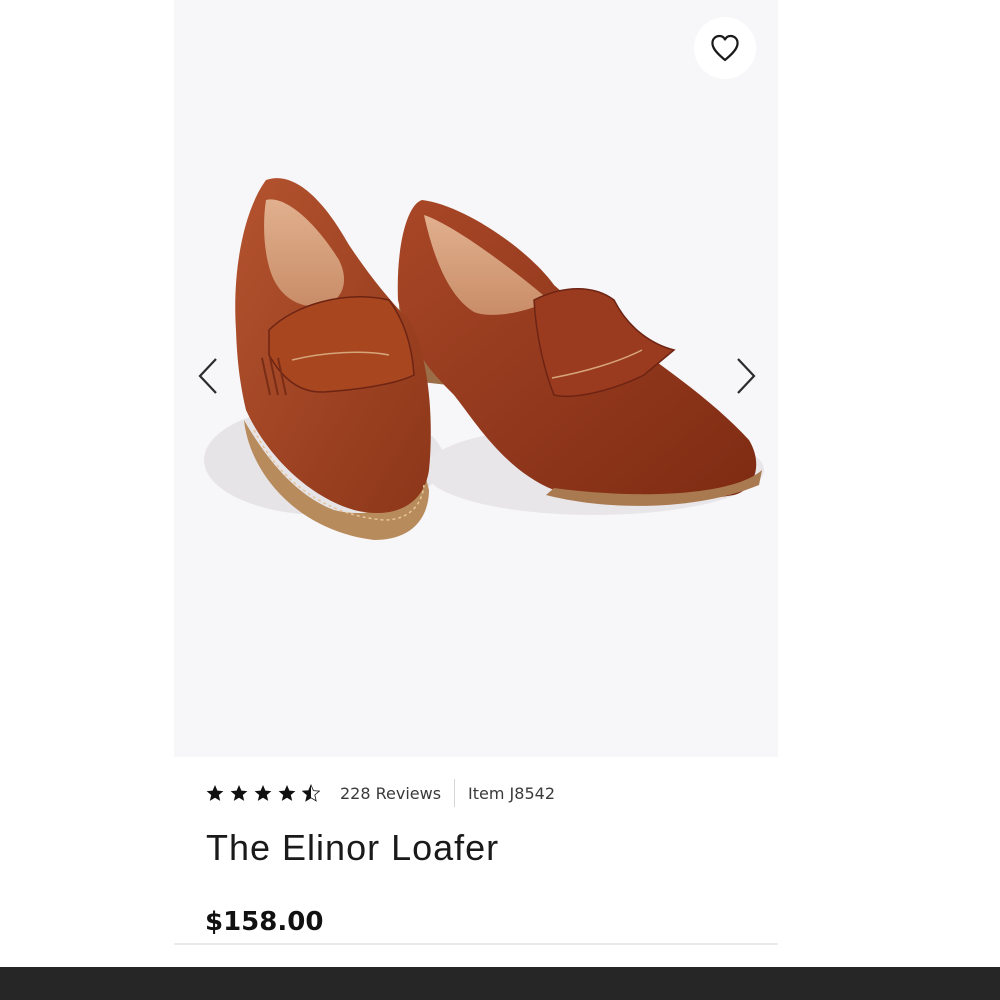 The width and height of the screenshot is (1000, 1000). I want to click on favorite-button, so click(725, 48).